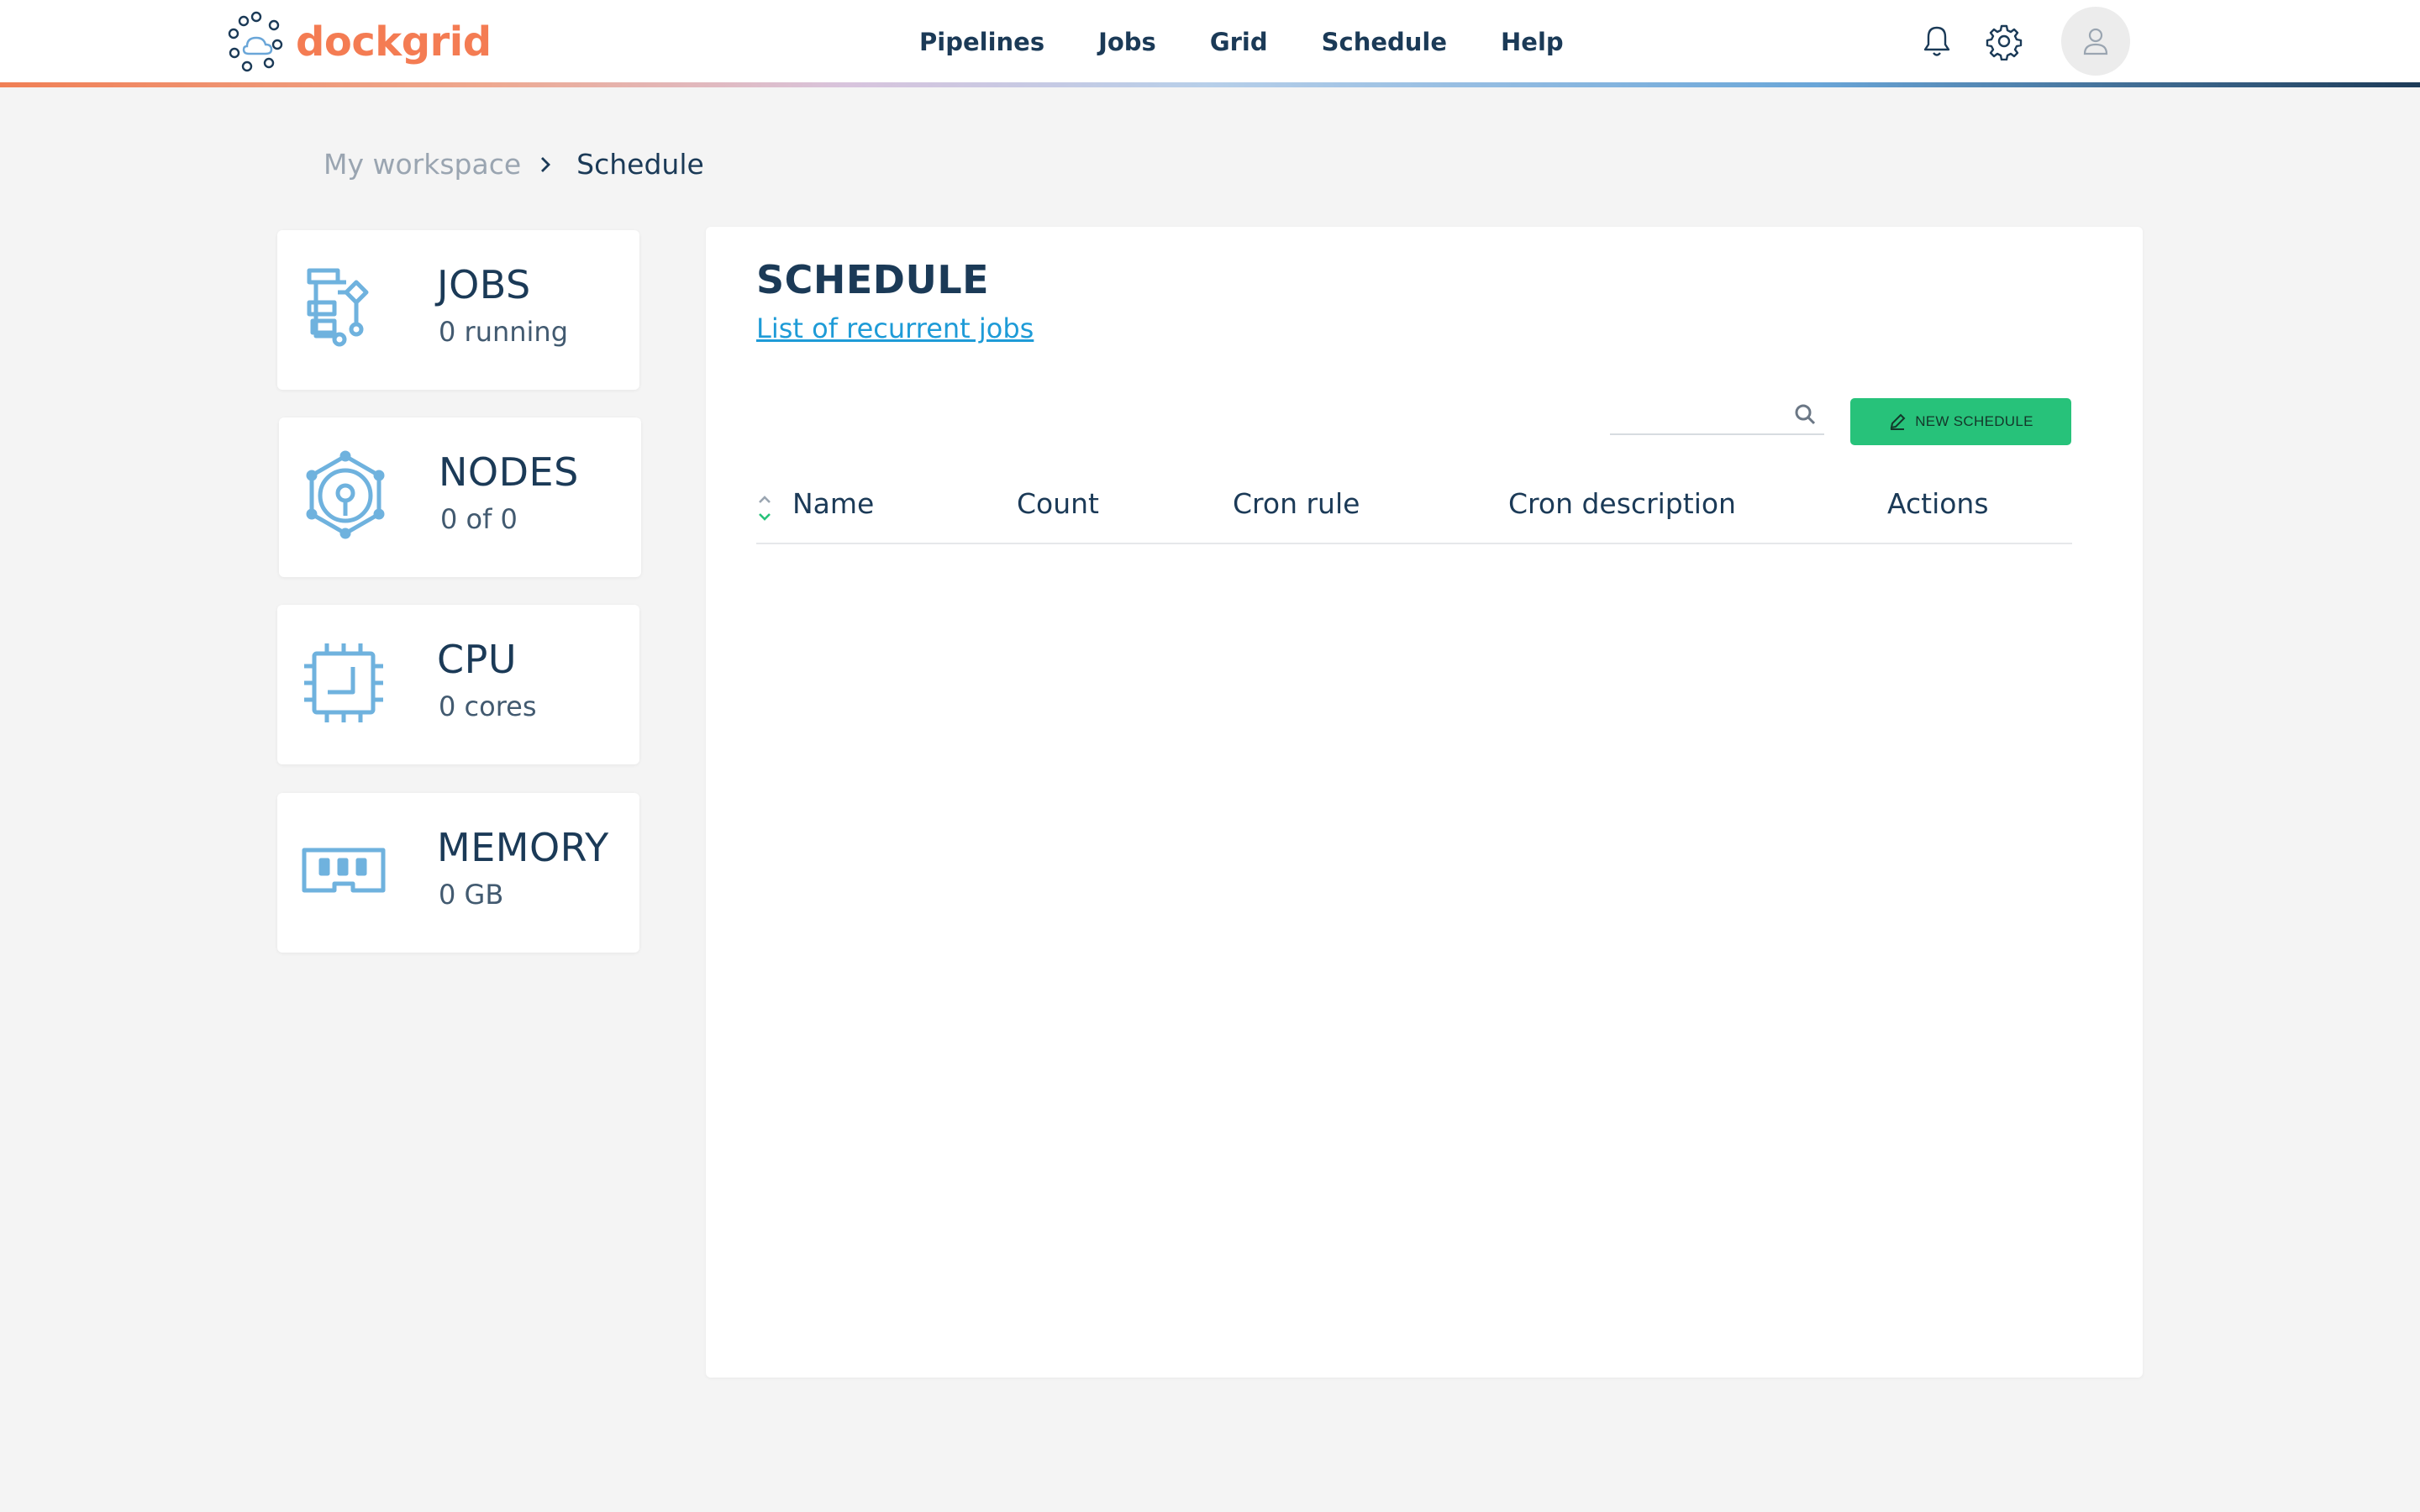 The width and height of the screenshot is (2420, 1512). What do you see at coordinates (471, 895) in the screenshot?
I see `card-value: 0 GB` at bounding box center [471, 895].